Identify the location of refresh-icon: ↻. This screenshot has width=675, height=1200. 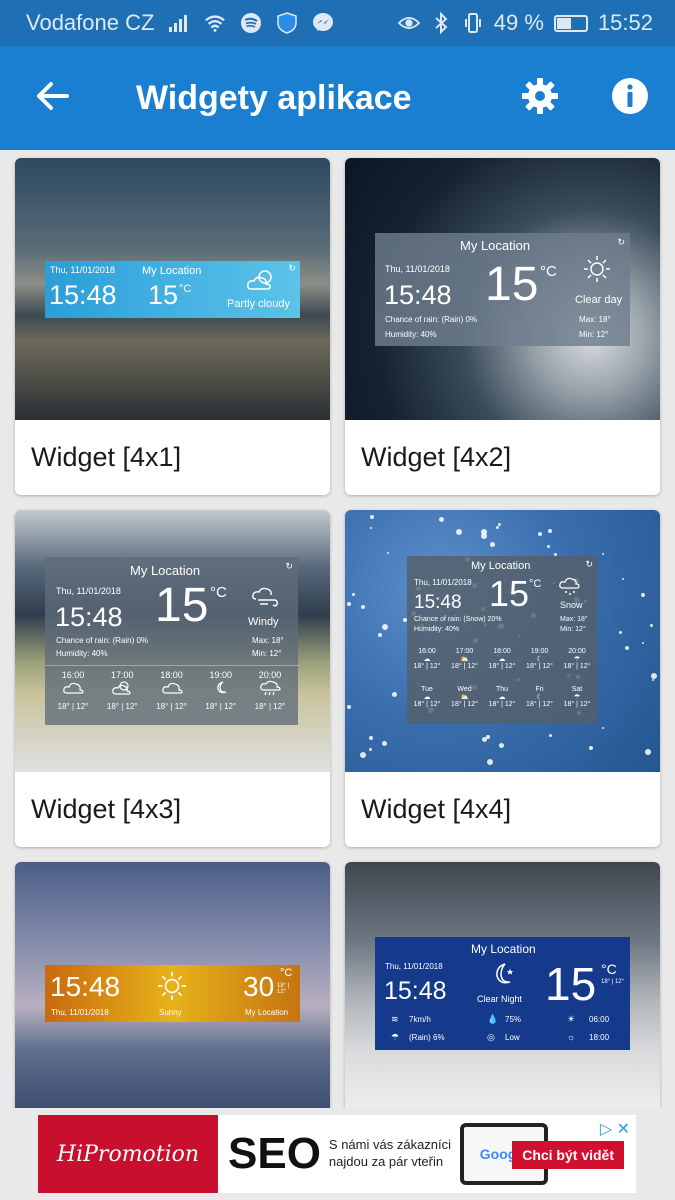
(292, 268).